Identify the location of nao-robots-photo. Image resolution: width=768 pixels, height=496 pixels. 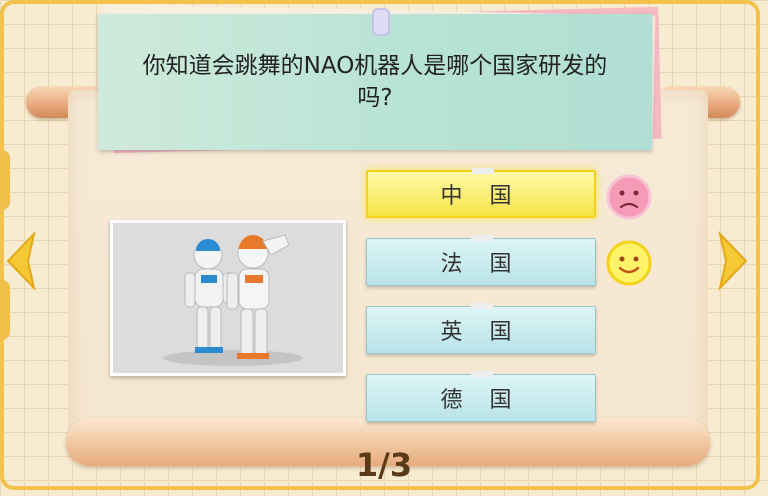
(228, 298).